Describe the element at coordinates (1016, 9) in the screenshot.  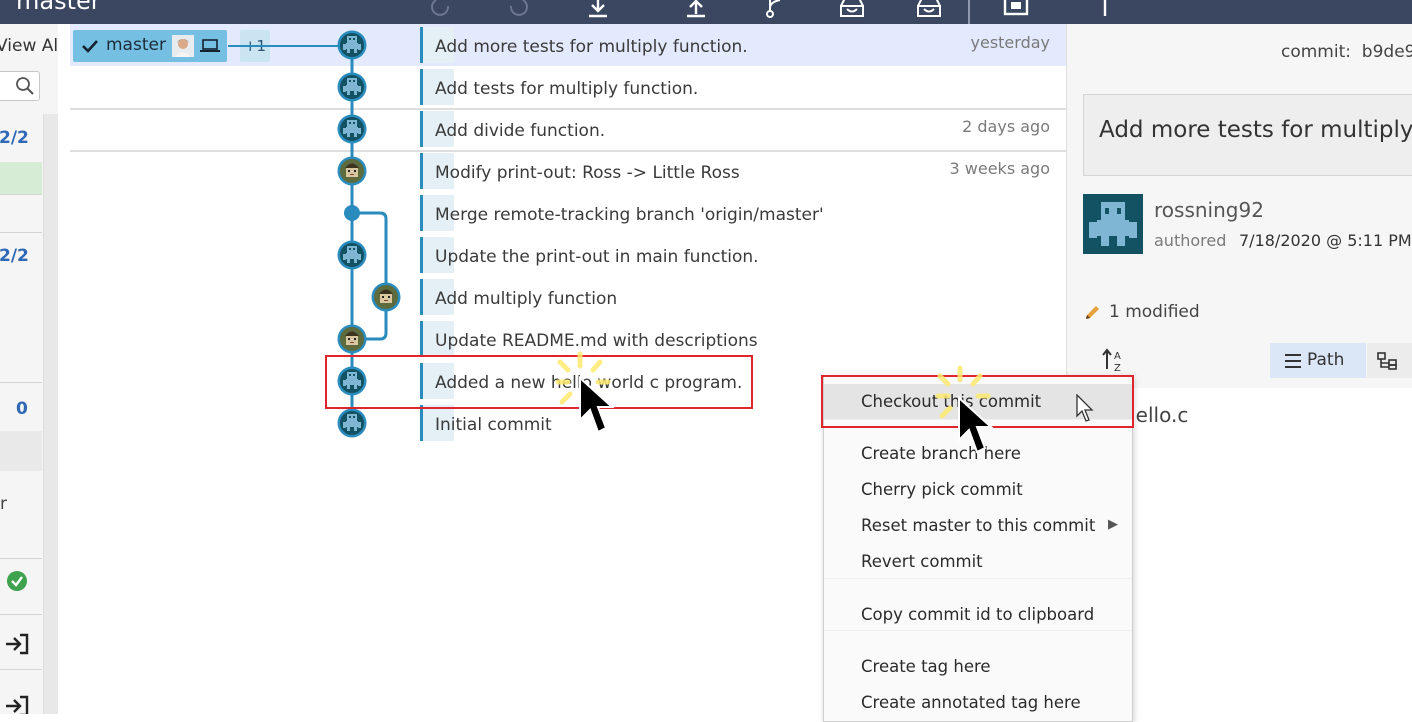
I see `terminal-icon` at that location.